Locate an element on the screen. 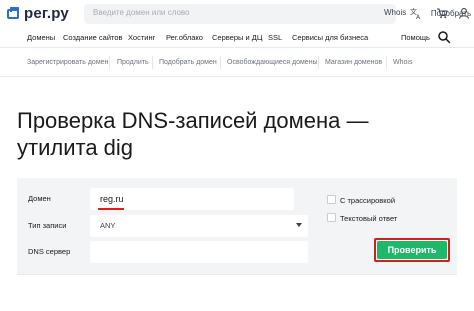 This screenshot has height=311, width=474. text-answer-label: Текстовый ответ is located at coordinates (368, 218).